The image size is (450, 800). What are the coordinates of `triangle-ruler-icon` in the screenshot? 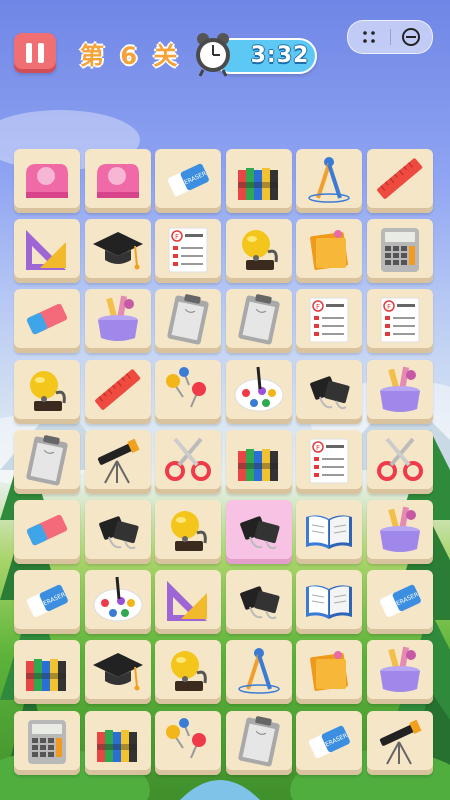 It's located at (187, 601).